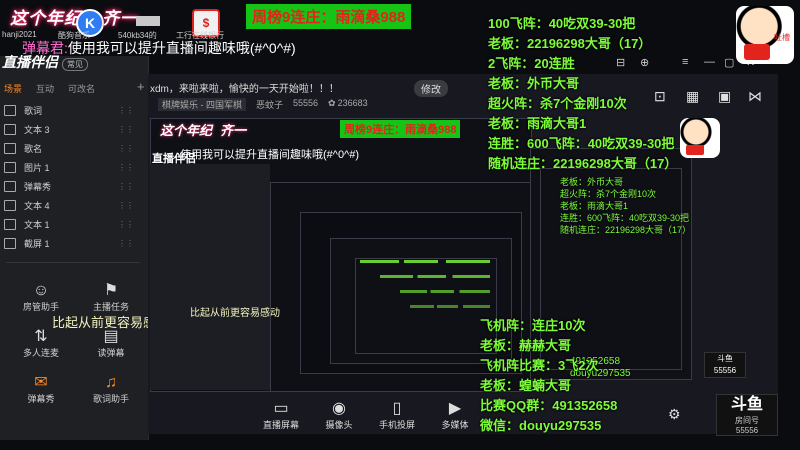 This screenshot has height=450, width=800. Describe the element at coordinates (46, 18) in the screenshot. I see `stream-banner-title: 这个年纪` at that location.